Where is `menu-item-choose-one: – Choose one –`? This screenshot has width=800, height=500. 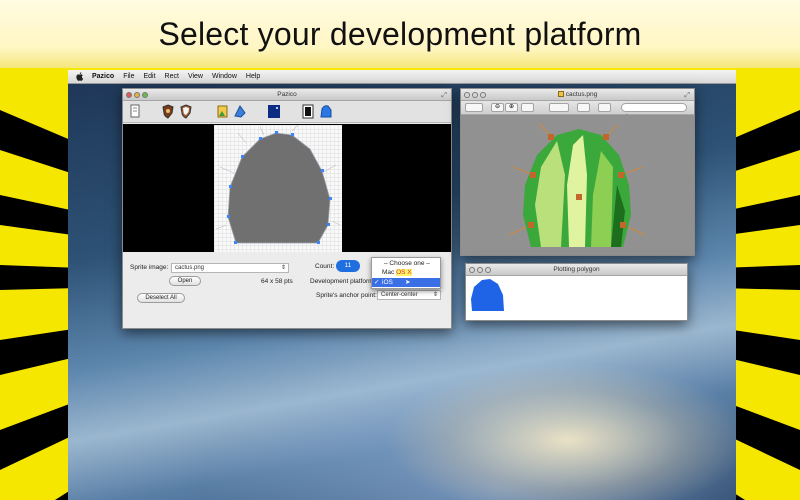
menu-item-choose-one: – Choose one – is located at coordinates (406, 263).